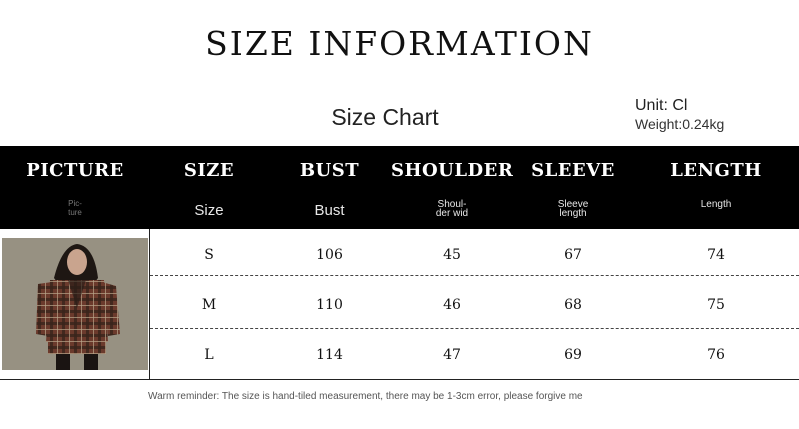 The width and height of the screenshot is (799, 429). I want to click on column-subheader-size: Size, so click(209, 210).